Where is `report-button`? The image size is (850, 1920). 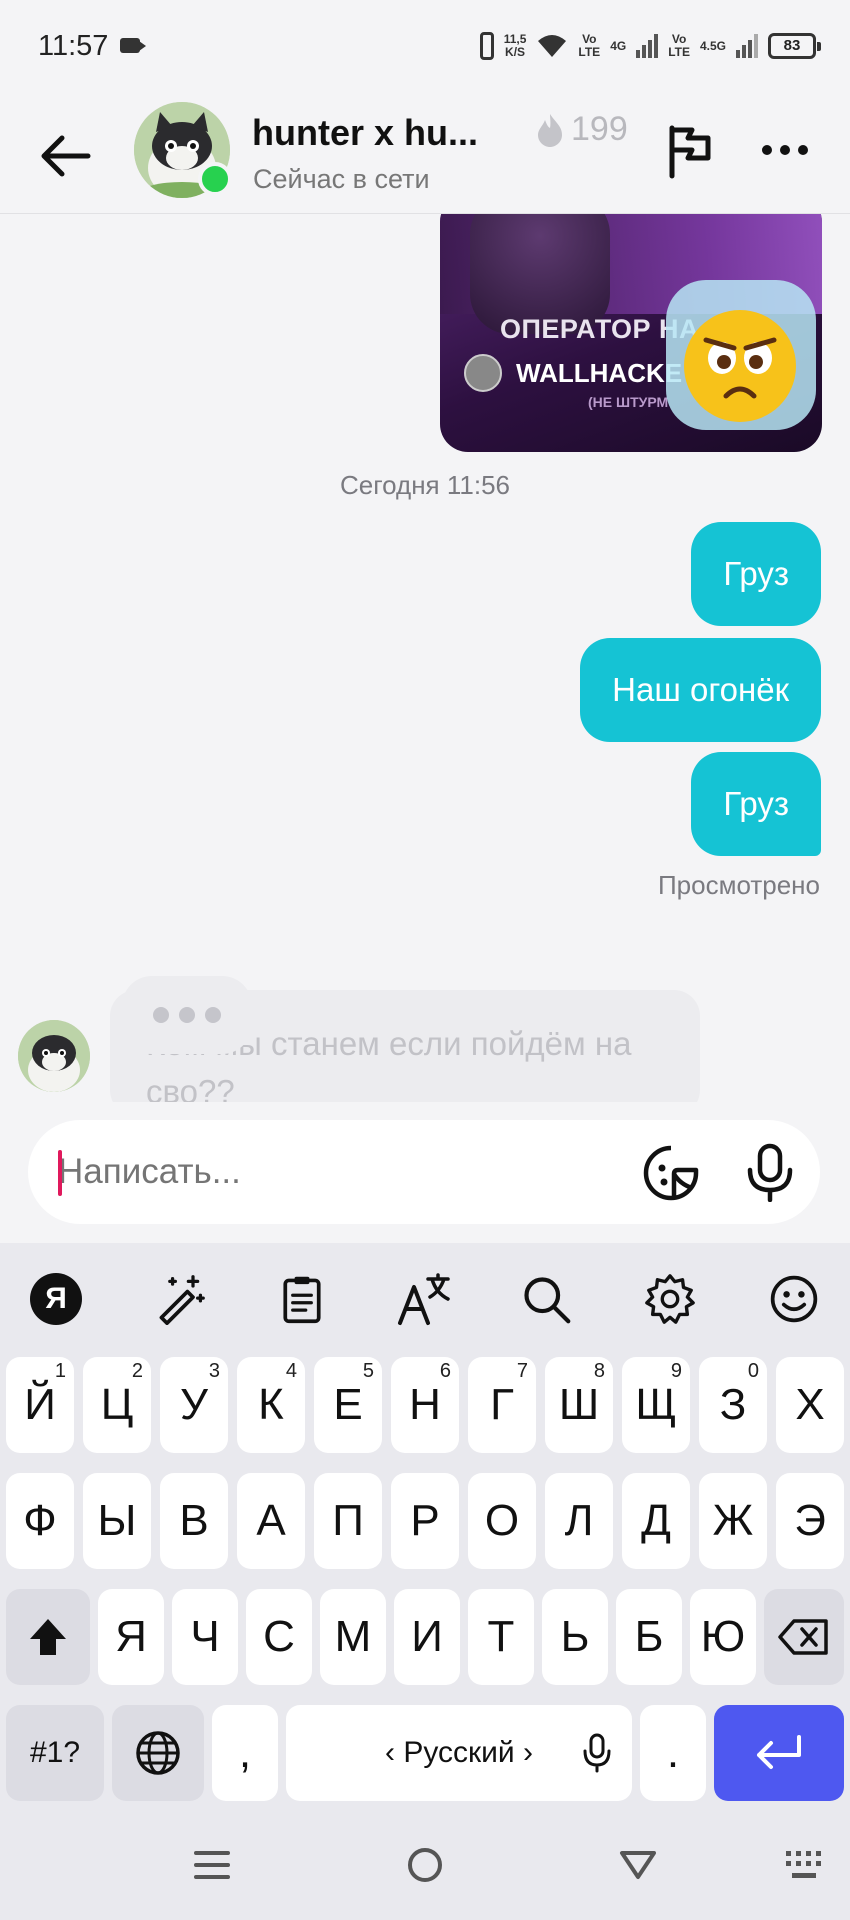
report-button is located at coordinates (690, 150).